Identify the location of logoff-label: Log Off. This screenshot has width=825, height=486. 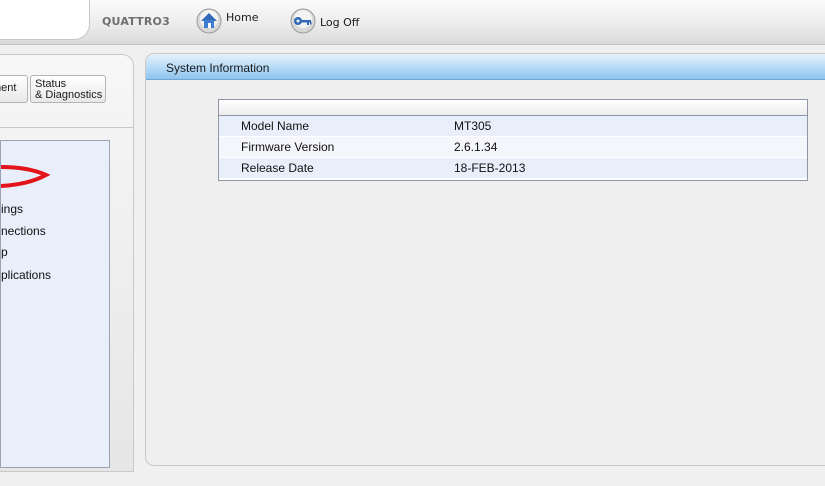
(340, 22).